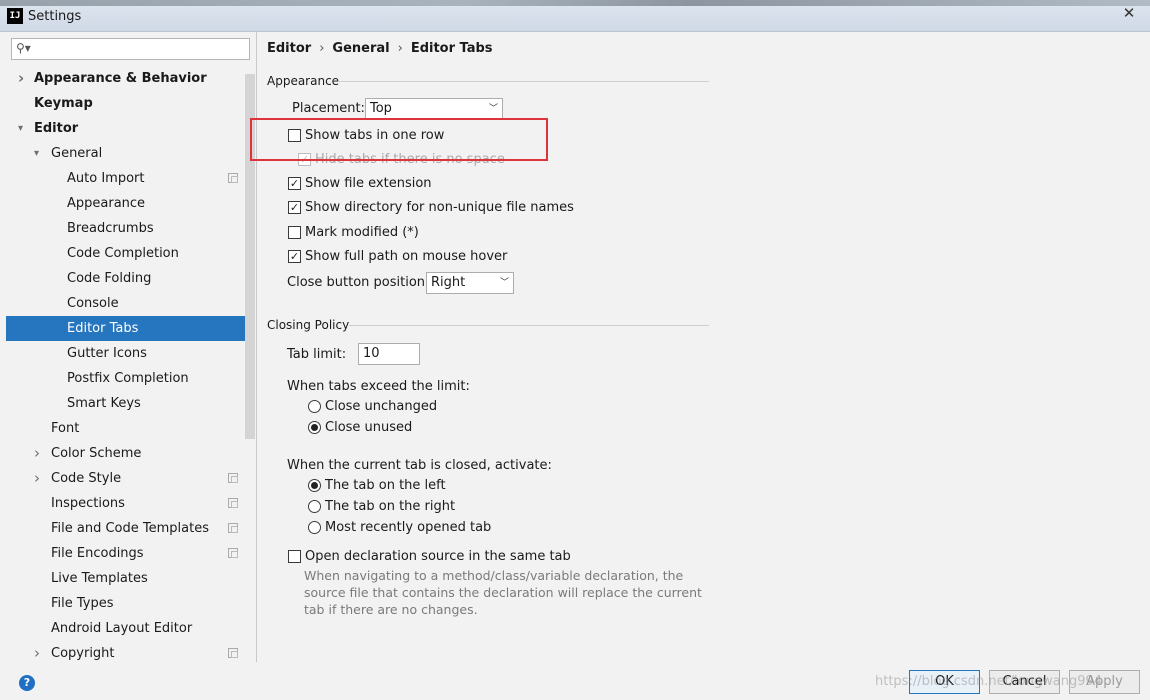 The width and height of the screenshot is (1150, 700). I want to click on window-title: Settings, so click(55, 16).